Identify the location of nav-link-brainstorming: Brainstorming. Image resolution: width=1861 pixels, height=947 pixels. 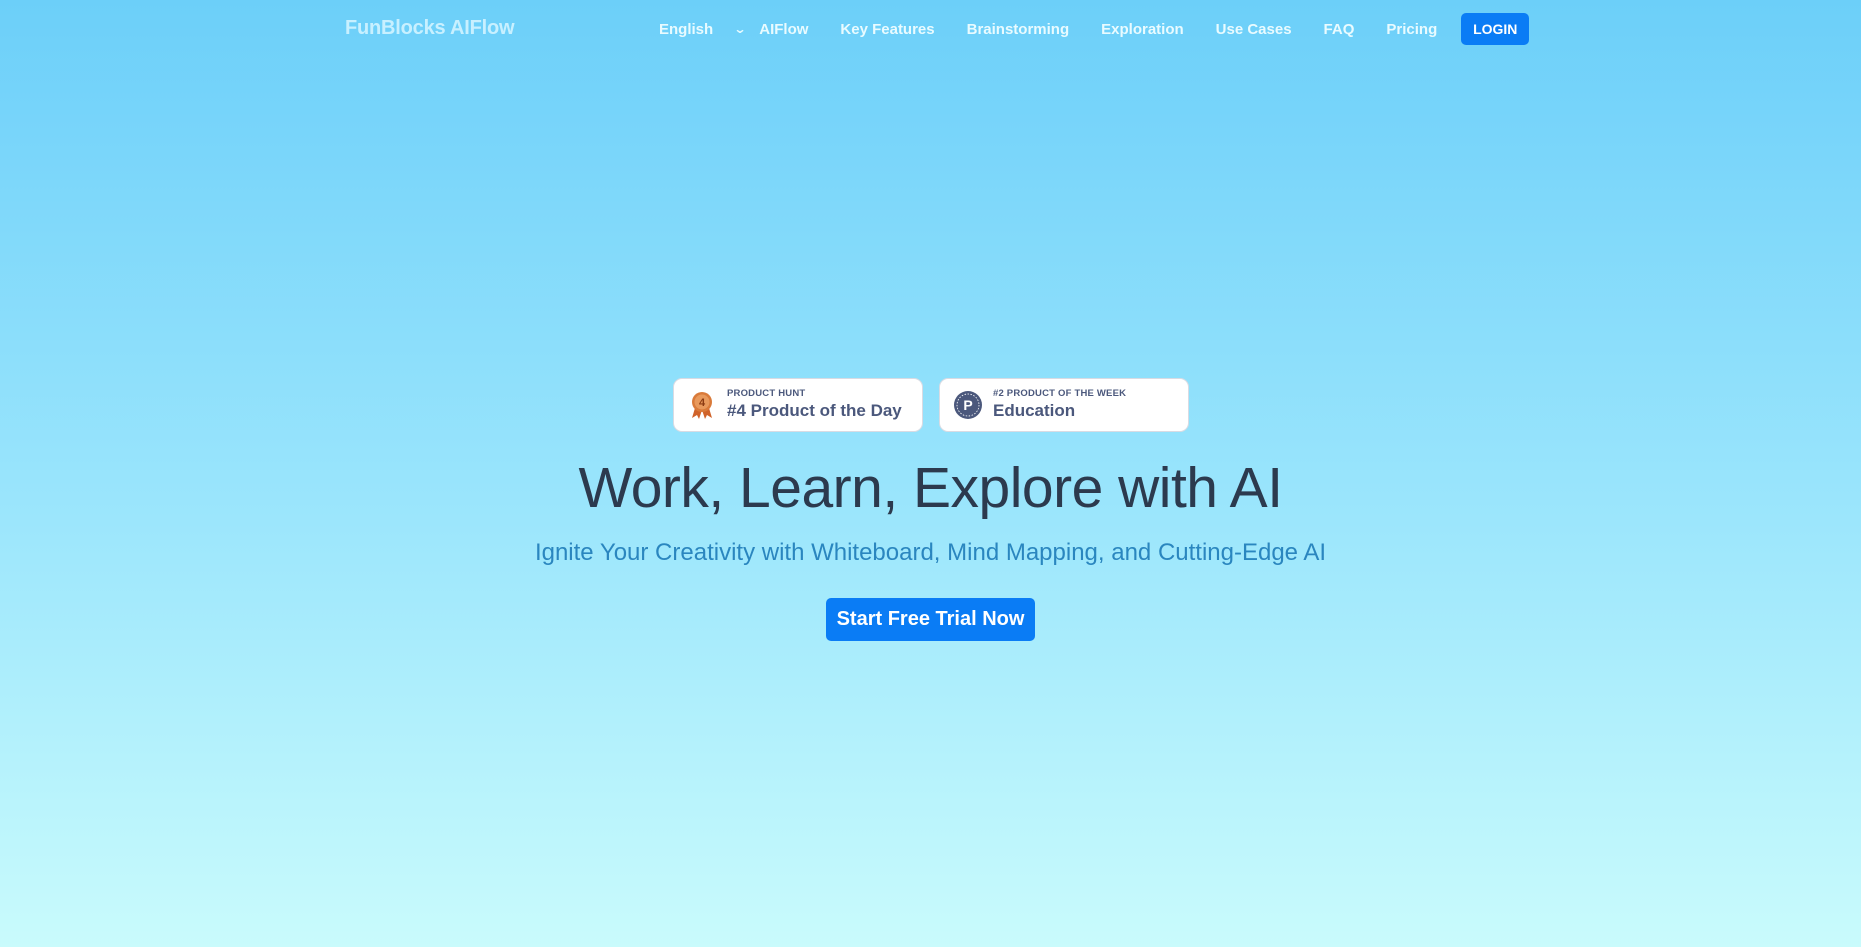
(1018, 29).